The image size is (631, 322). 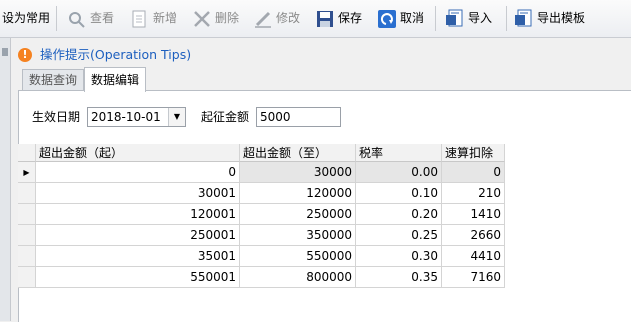 I want to click on table-cell: 4410, so click(x=473, y=256).